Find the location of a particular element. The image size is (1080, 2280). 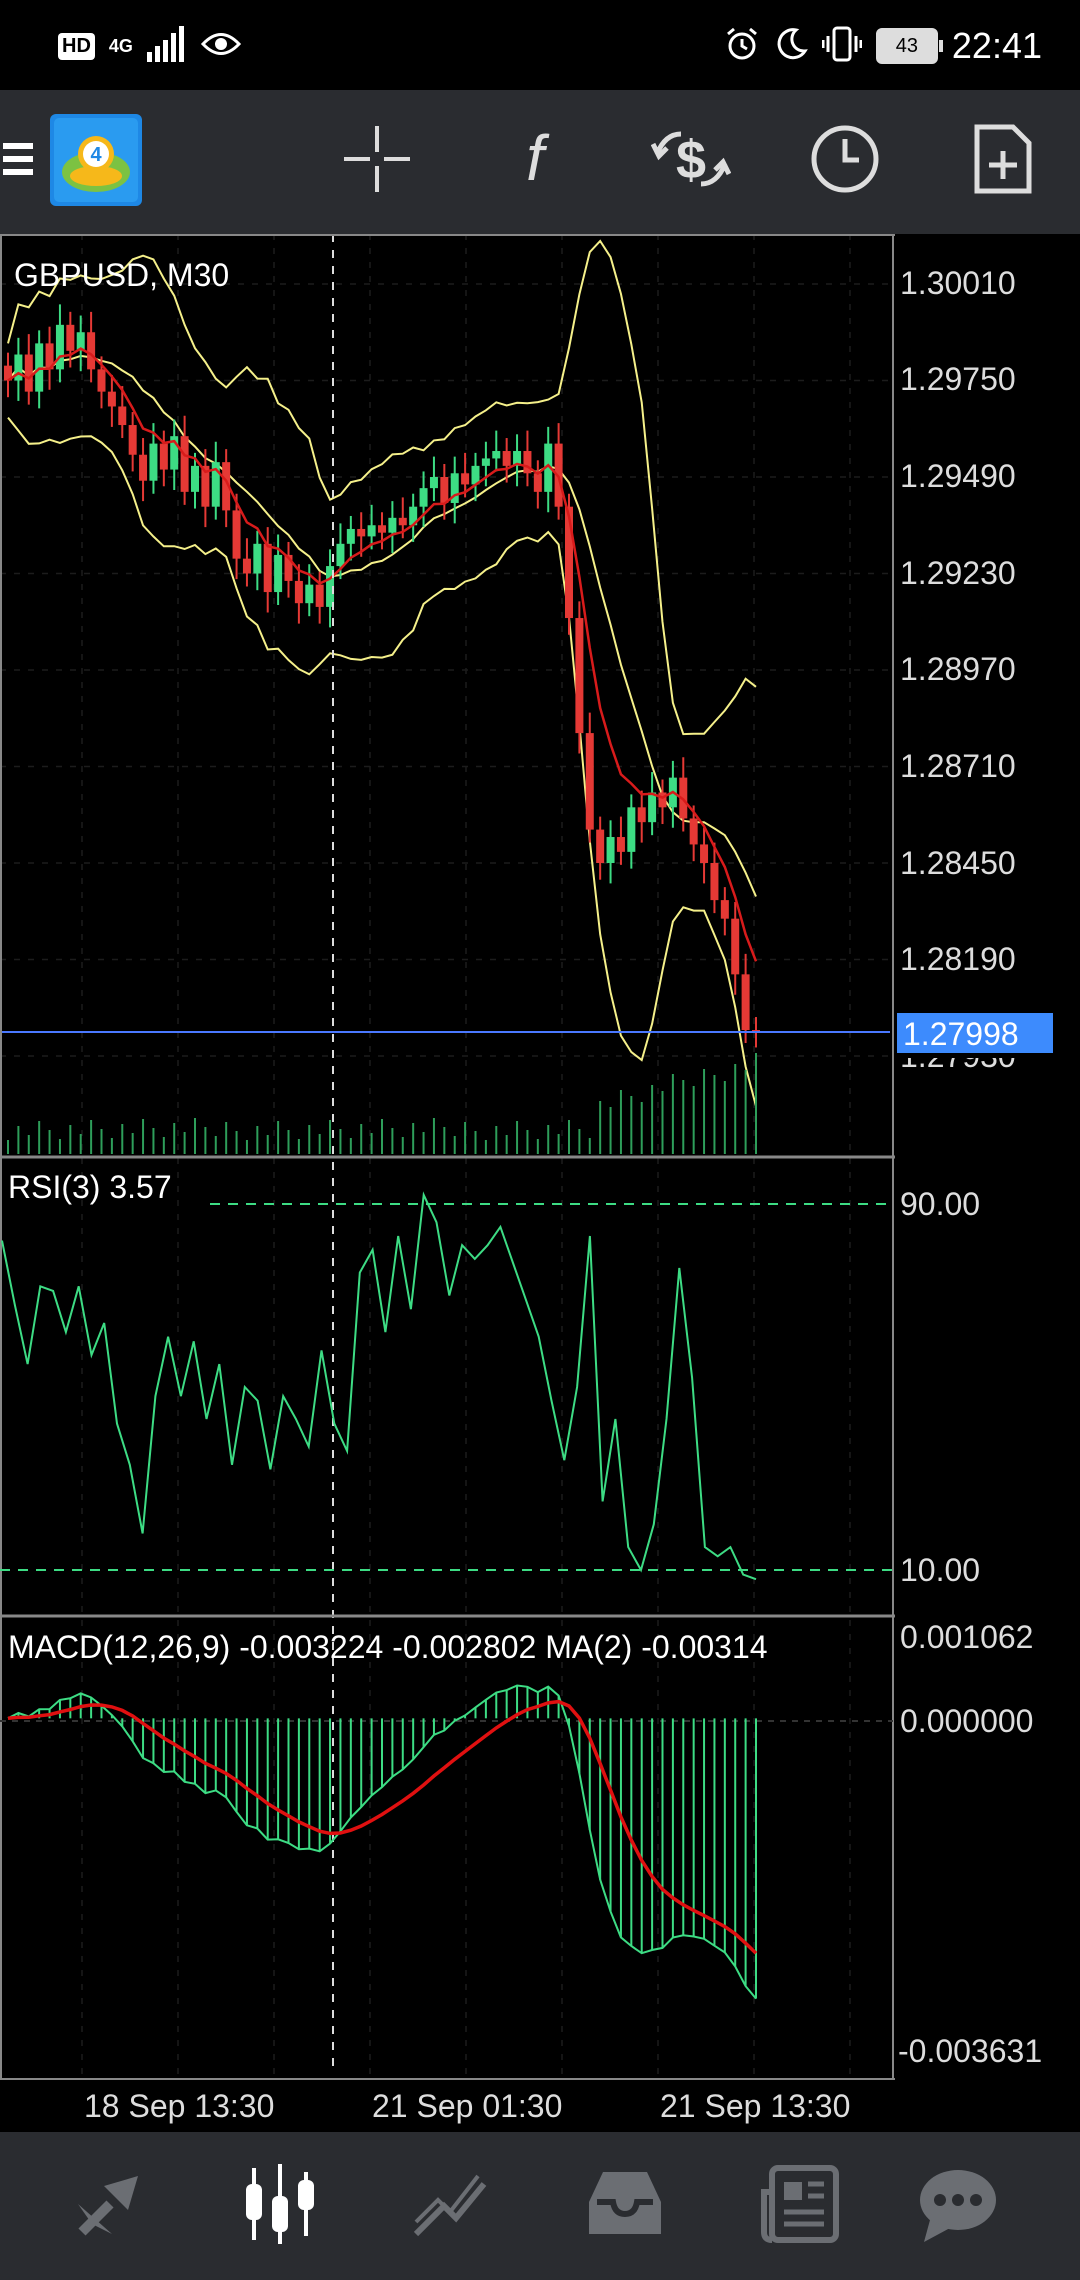

price-tick: 1.28450 is located at coordinates (958, 863).